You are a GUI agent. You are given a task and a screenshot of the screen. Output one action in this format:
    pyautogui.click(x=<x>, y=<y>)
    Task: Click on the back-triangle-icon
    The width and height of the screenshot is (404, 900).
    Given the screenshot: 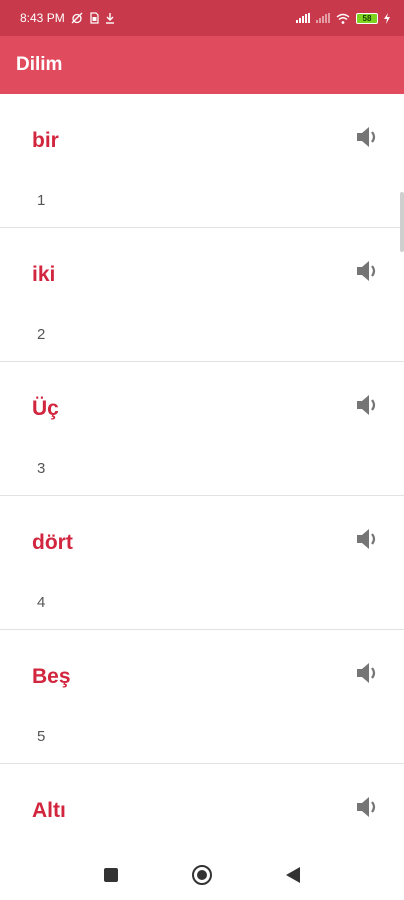 What is the action you would take?
    pyautogui.click(x=293, y=875)
    